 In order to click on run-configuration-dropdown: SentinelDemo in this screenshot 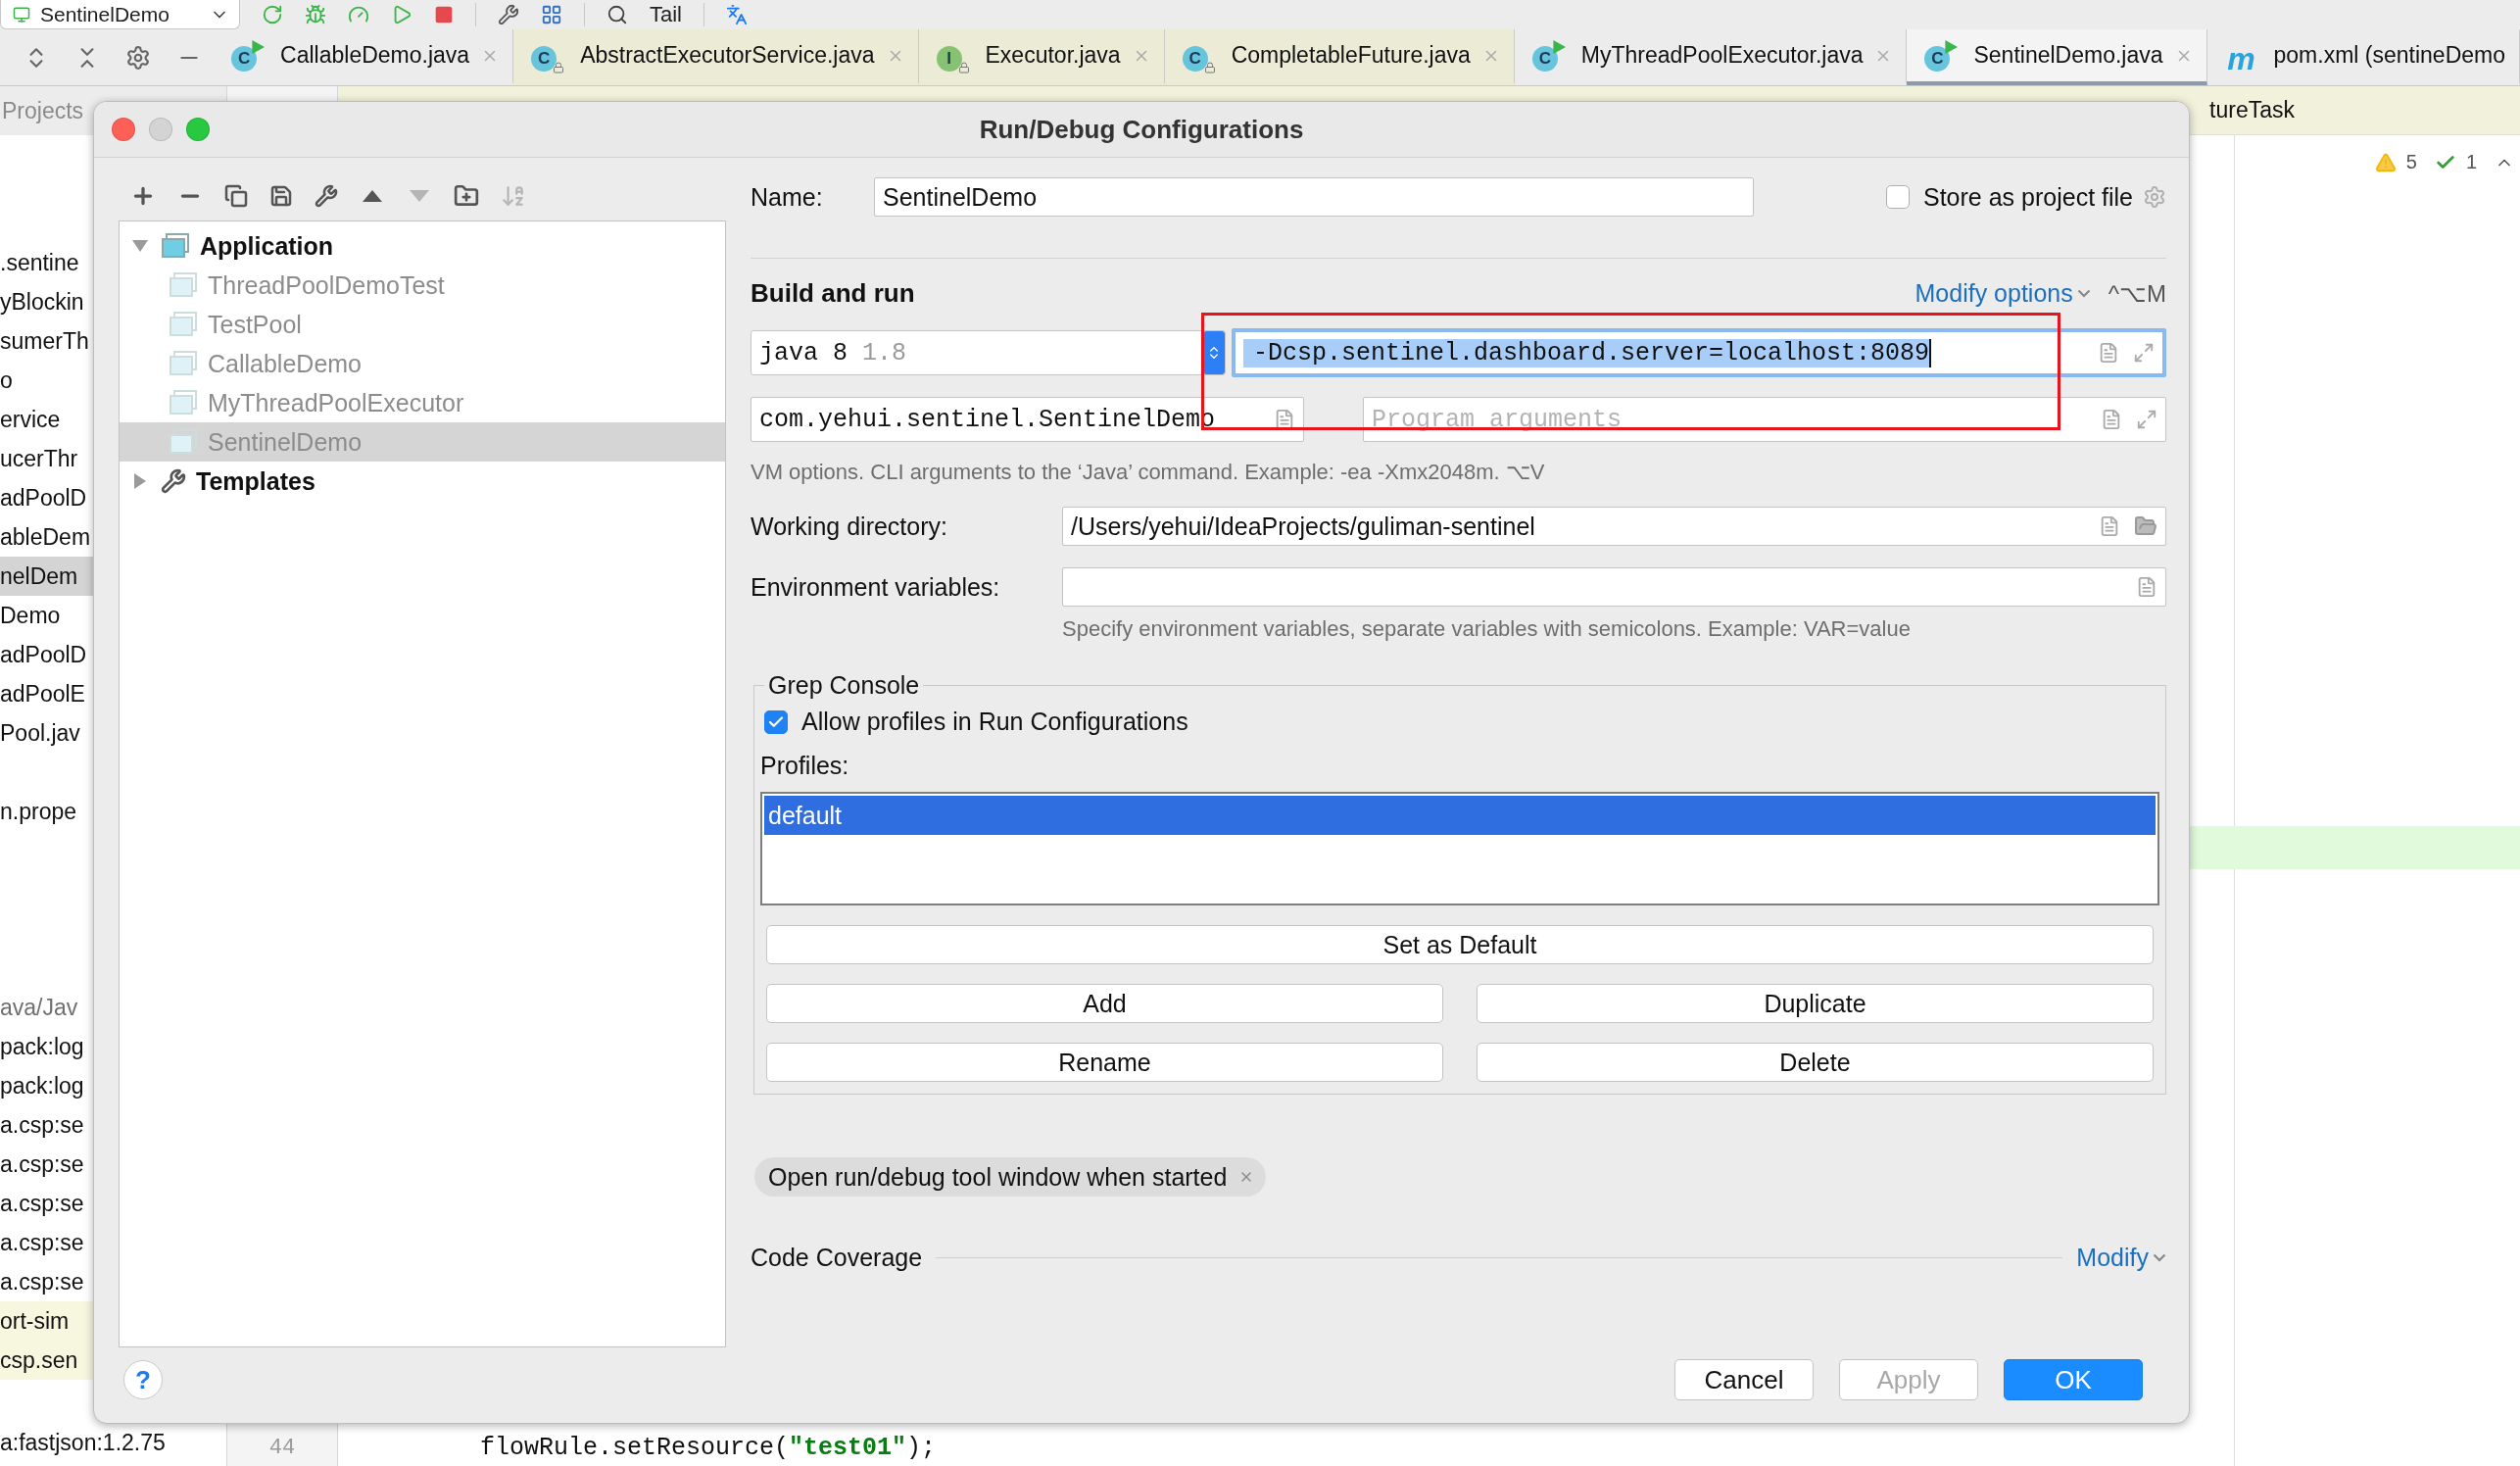, I will do `click(120, 15)`.